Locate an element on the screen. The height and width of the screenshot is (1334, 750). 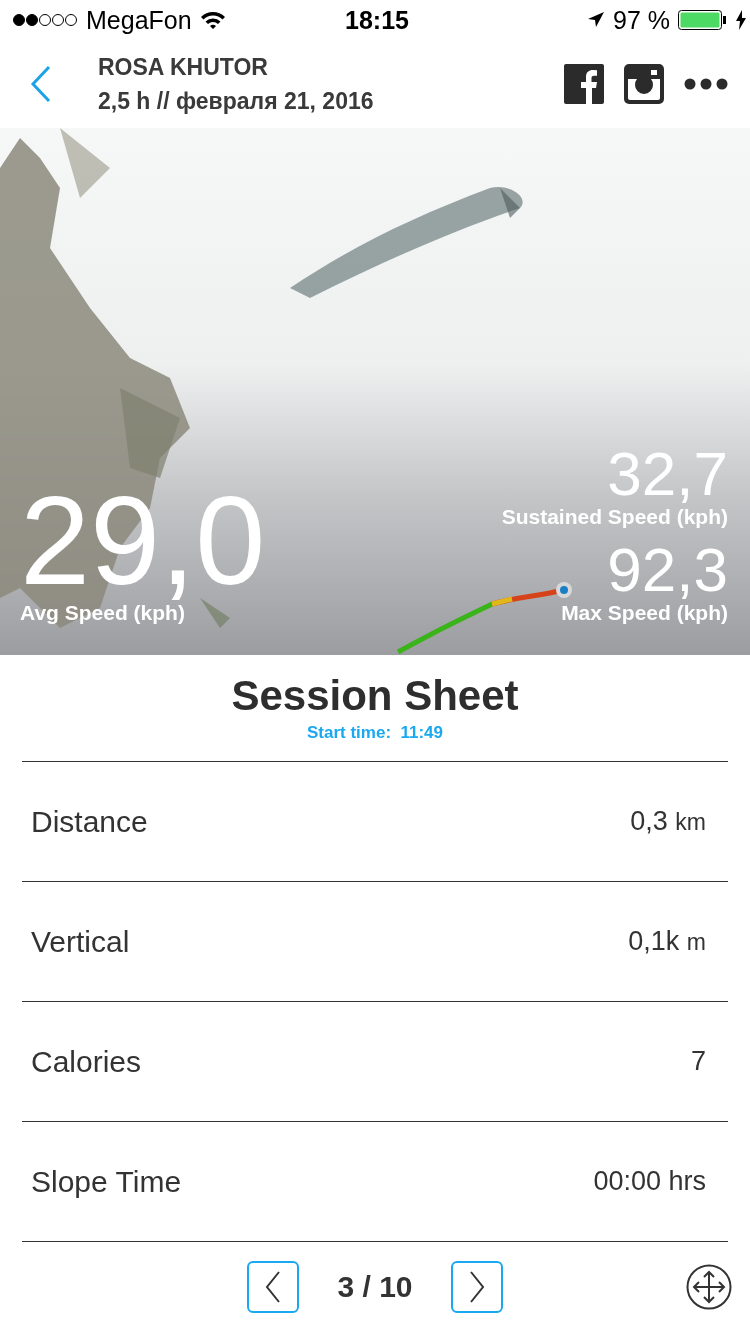
facebook-icon is located at coordinates (584, 84).